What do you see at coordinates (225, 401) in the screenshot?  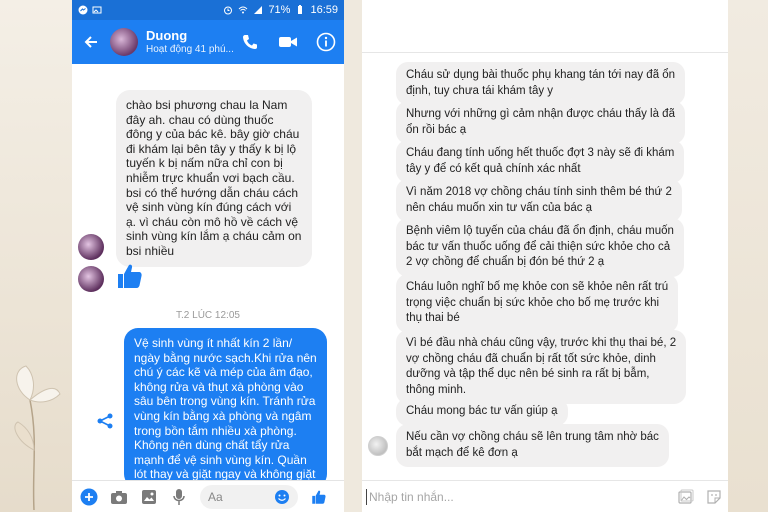 I see `message-line: sâu bên trong vùng kín. Tránh rửa` at bounding box center [225, 401].